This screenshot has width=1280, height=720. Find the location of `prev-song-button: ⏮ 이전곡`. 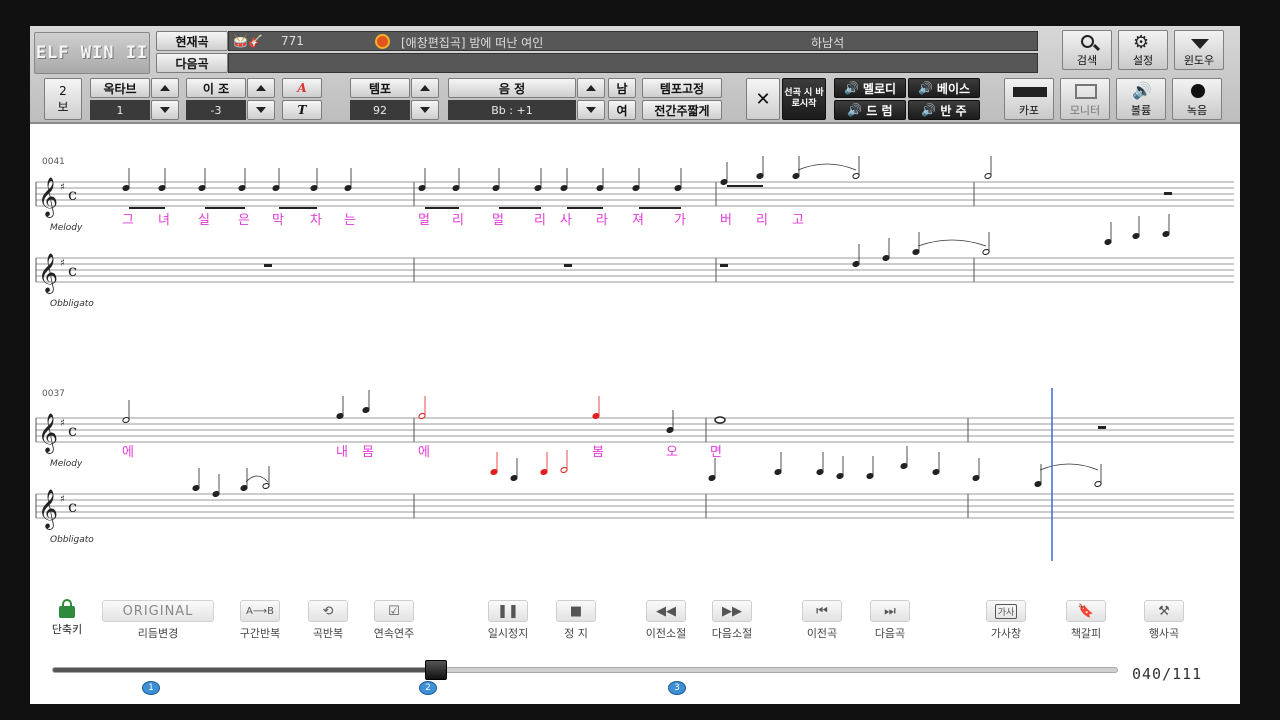

prev-song-button: ⏮ 이전곡 is located at coordinates (822, 620).